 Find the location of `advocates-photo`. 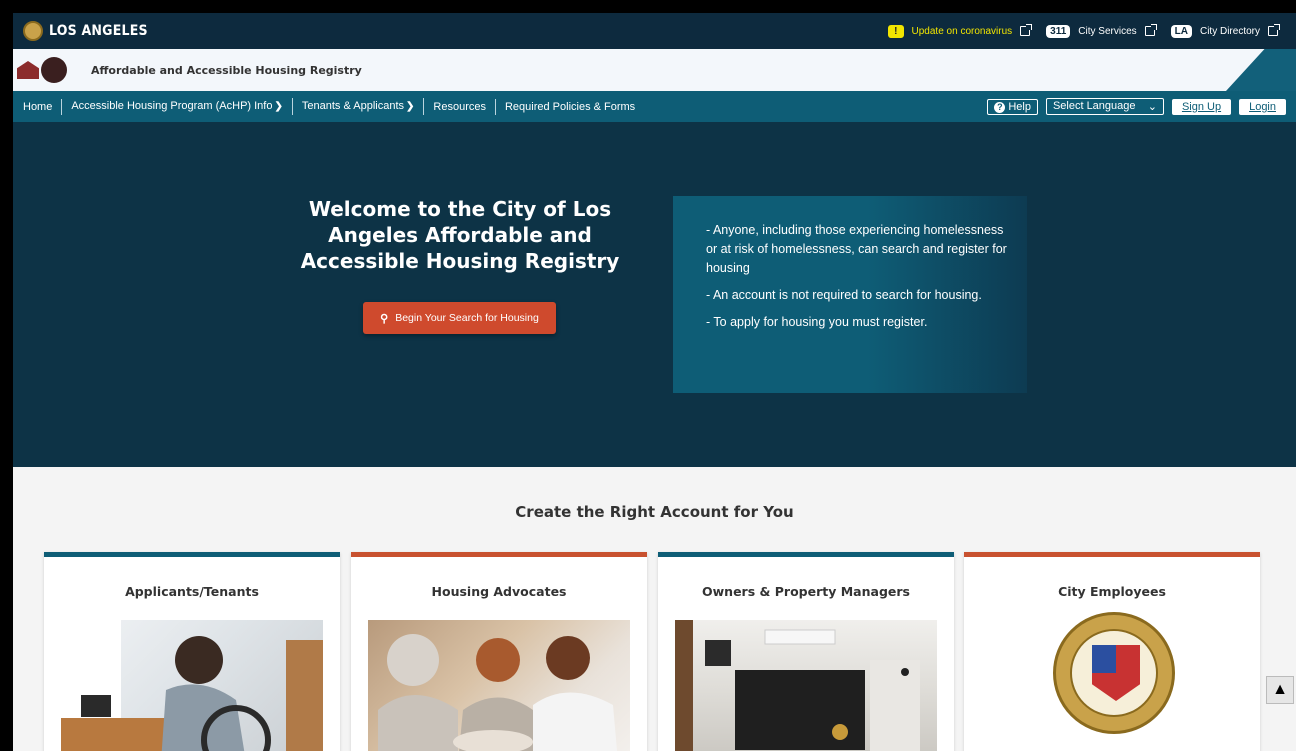

advocates-photo is located at coordinates (499, 685).